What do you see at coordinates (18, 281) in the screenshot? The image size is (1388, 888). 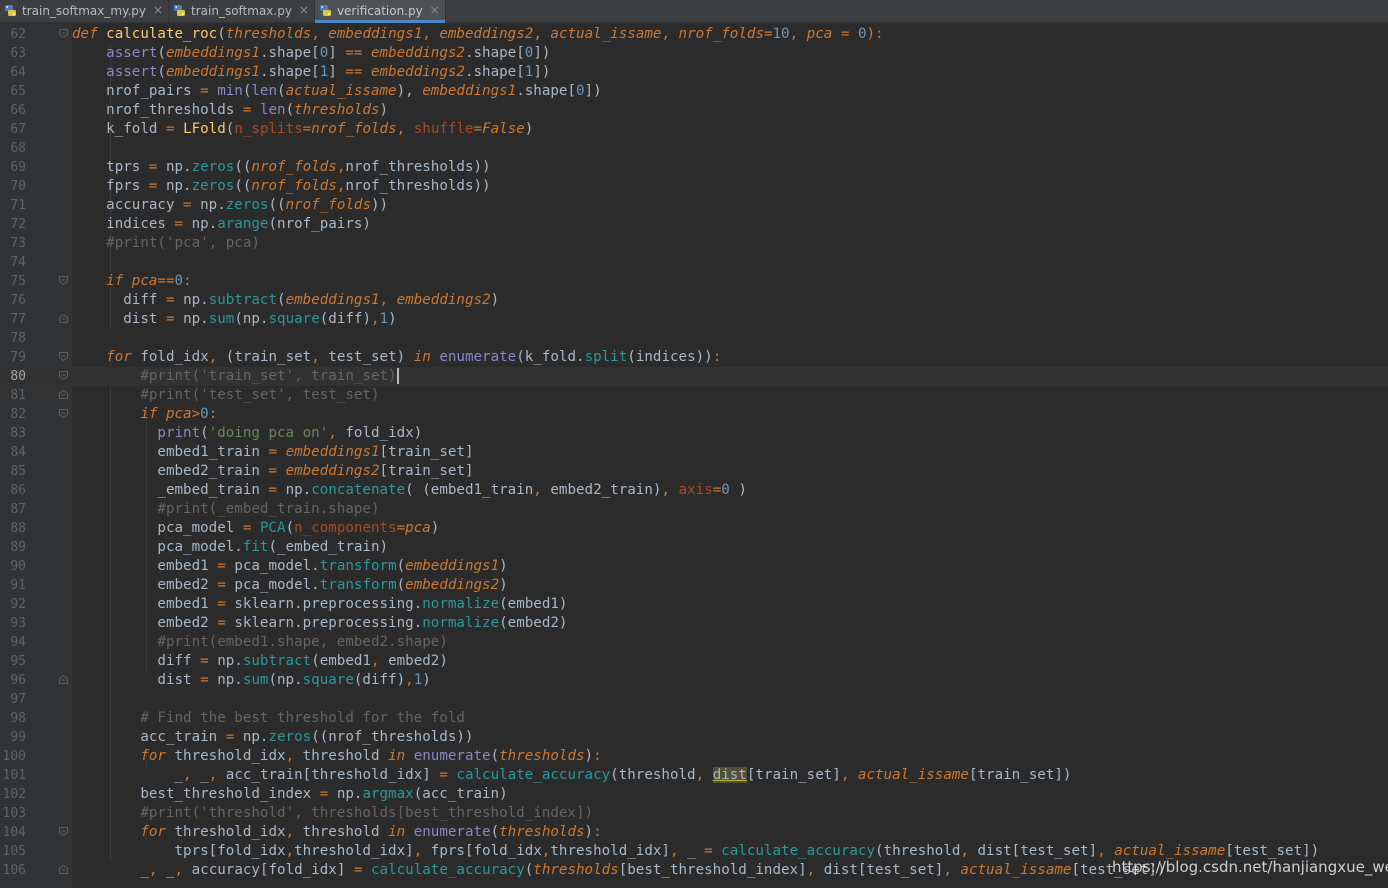 I see `line-number: 75` at bounding box center [18, 281].